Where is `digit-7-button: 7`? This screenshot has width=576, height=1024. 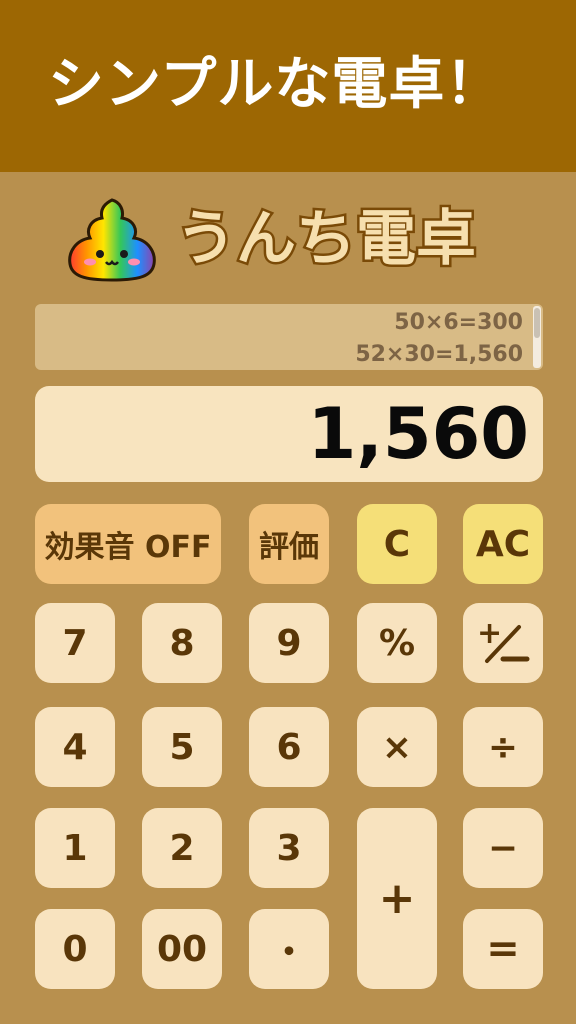
digit-7-button: 7 is located at coordinates (75, 643).